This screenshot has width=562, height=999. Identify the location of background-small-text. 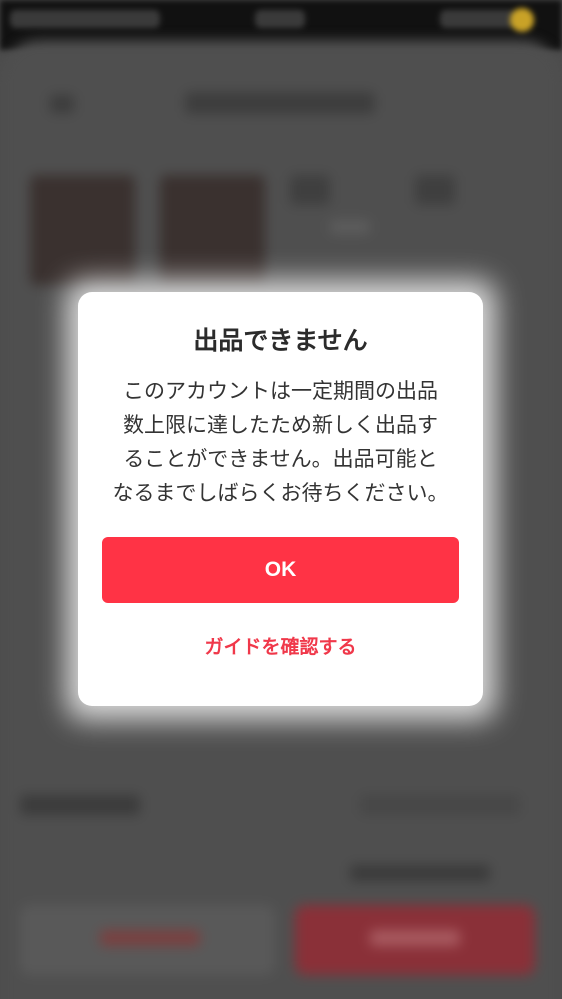
(420, 873).